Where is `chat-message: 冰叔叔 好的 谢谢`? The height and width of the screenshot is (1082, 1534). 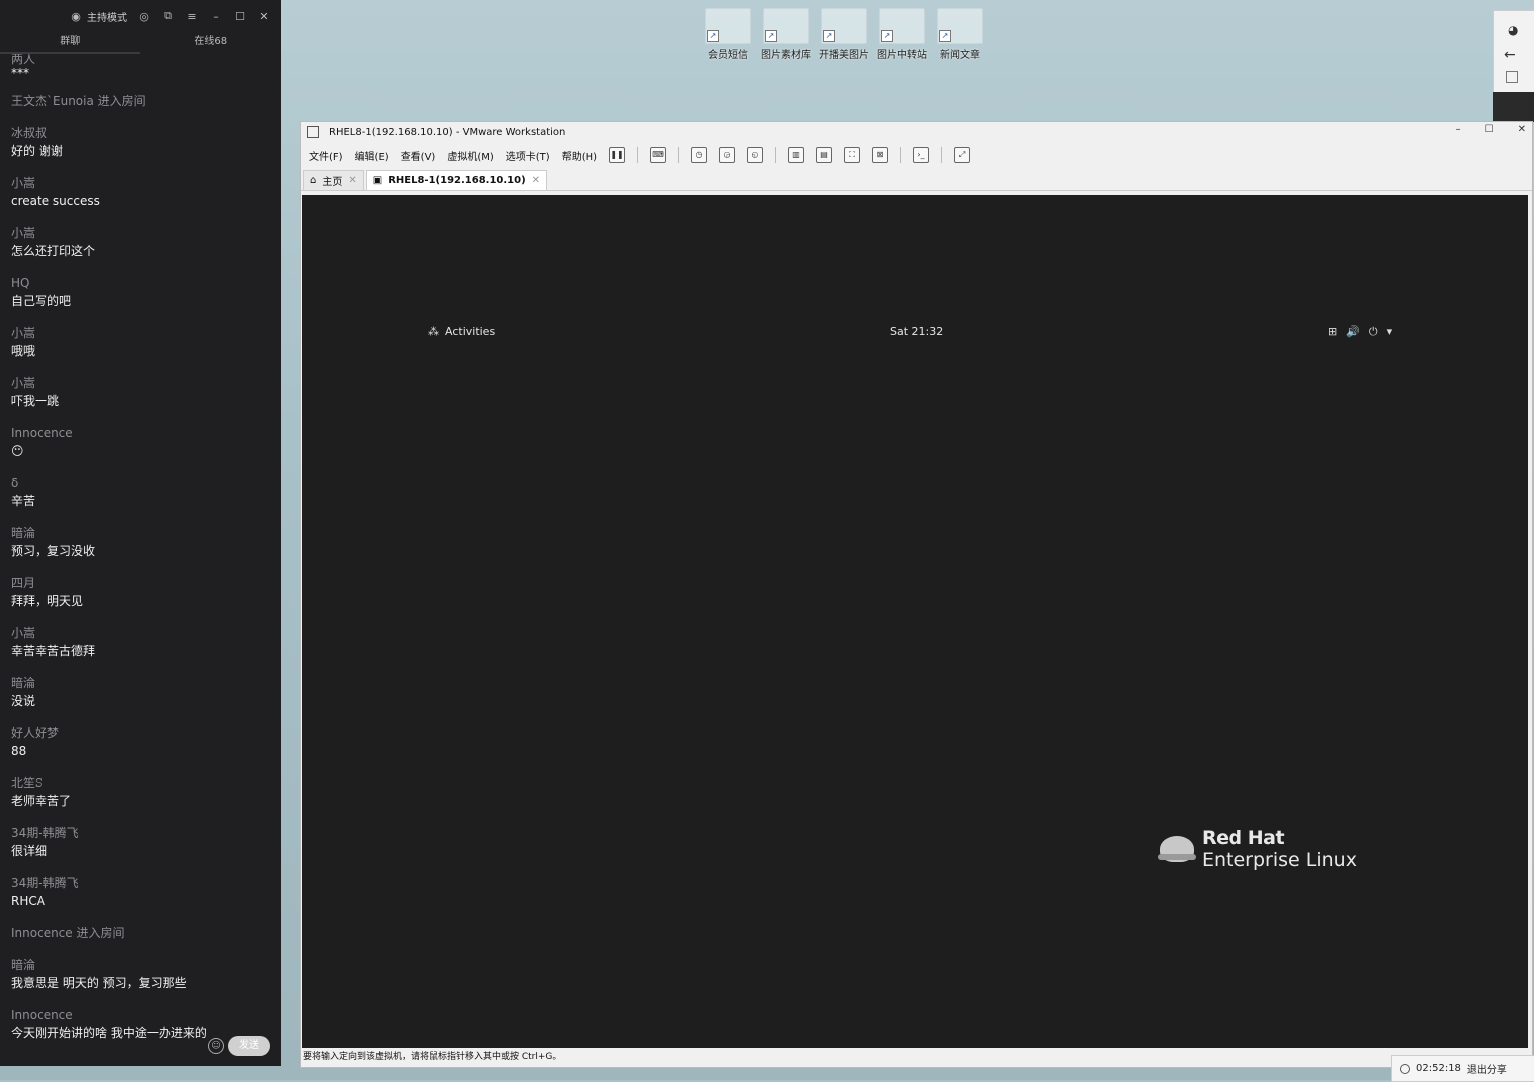 chat-message: 冰叔叔 好的 谢谢 is located at coordinates (140, 142).